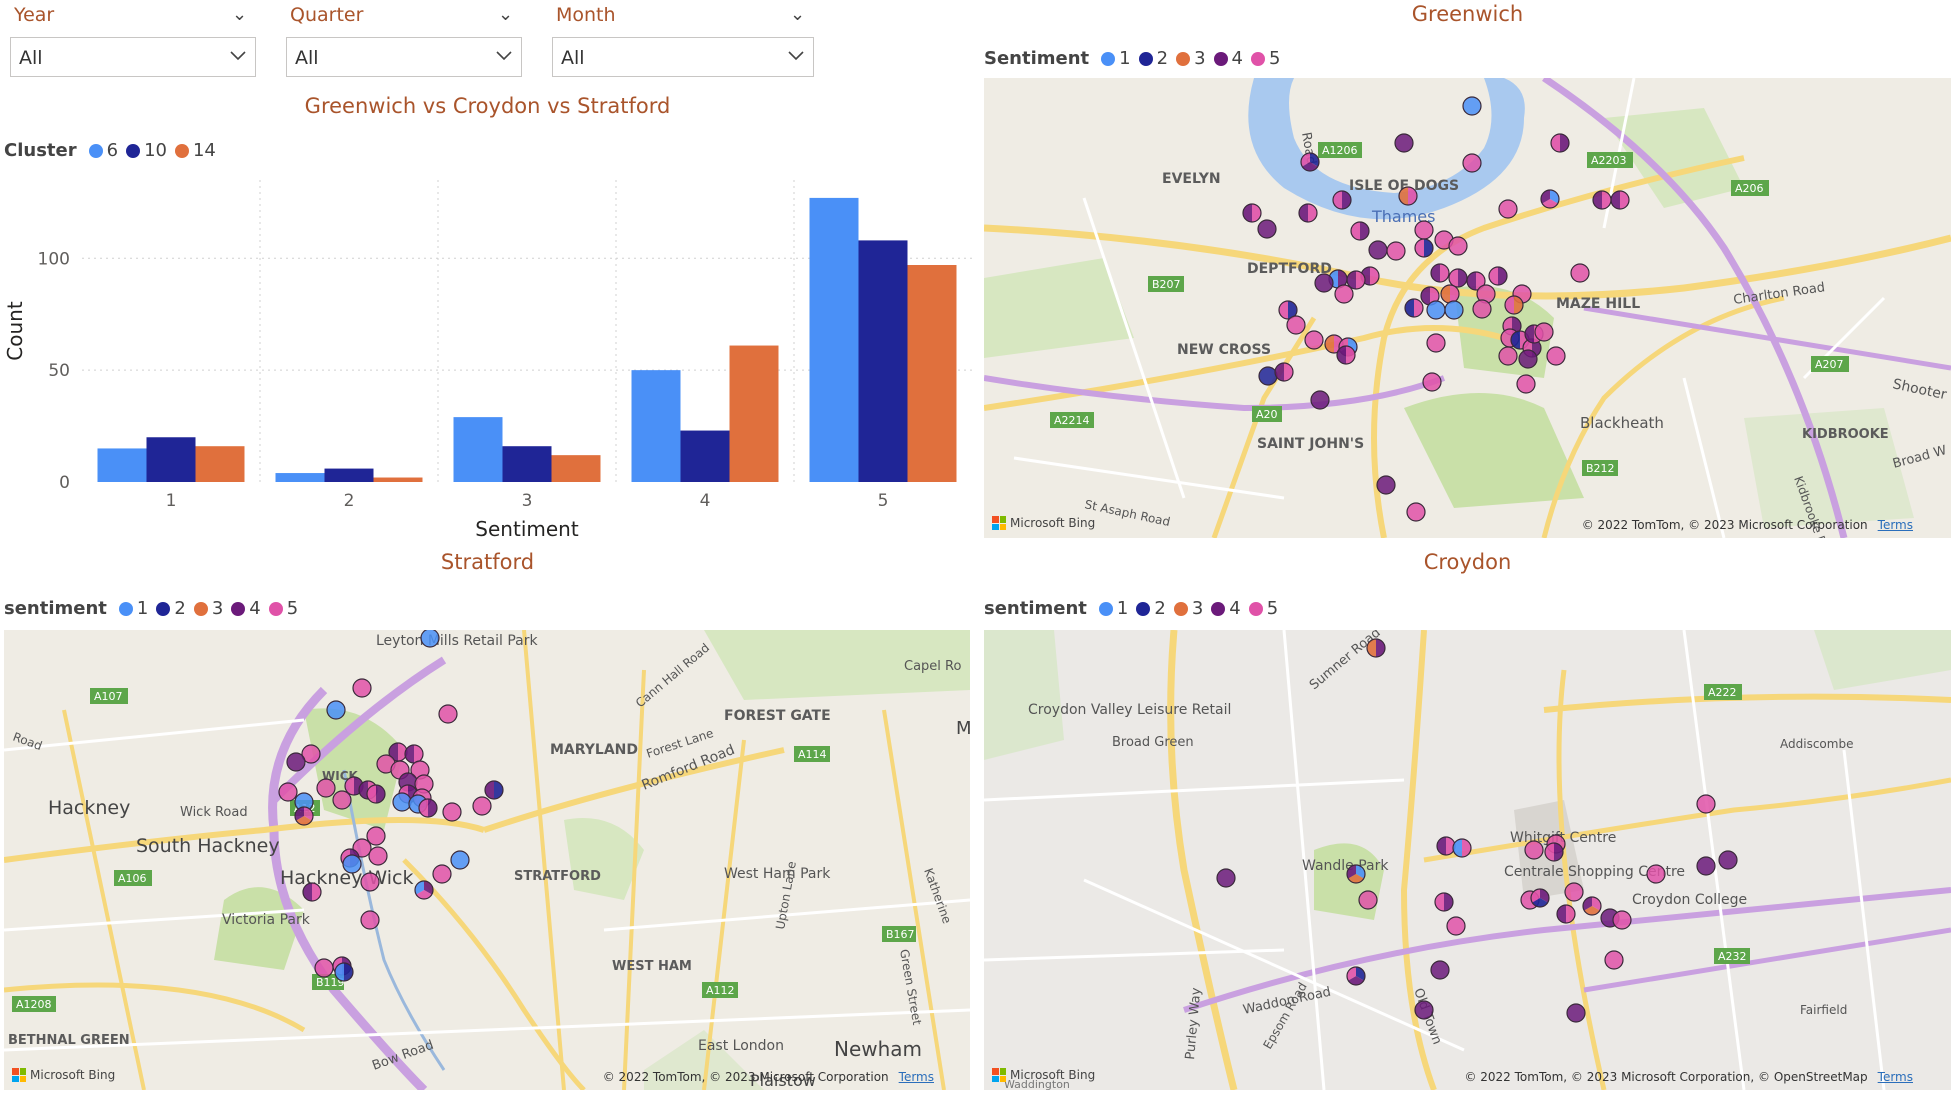  What do you see at coordinates (505, 14) in the screenshot?
I see `quarter-collapse-chevron-icon: ⌄` at bounding box center [505, 14].